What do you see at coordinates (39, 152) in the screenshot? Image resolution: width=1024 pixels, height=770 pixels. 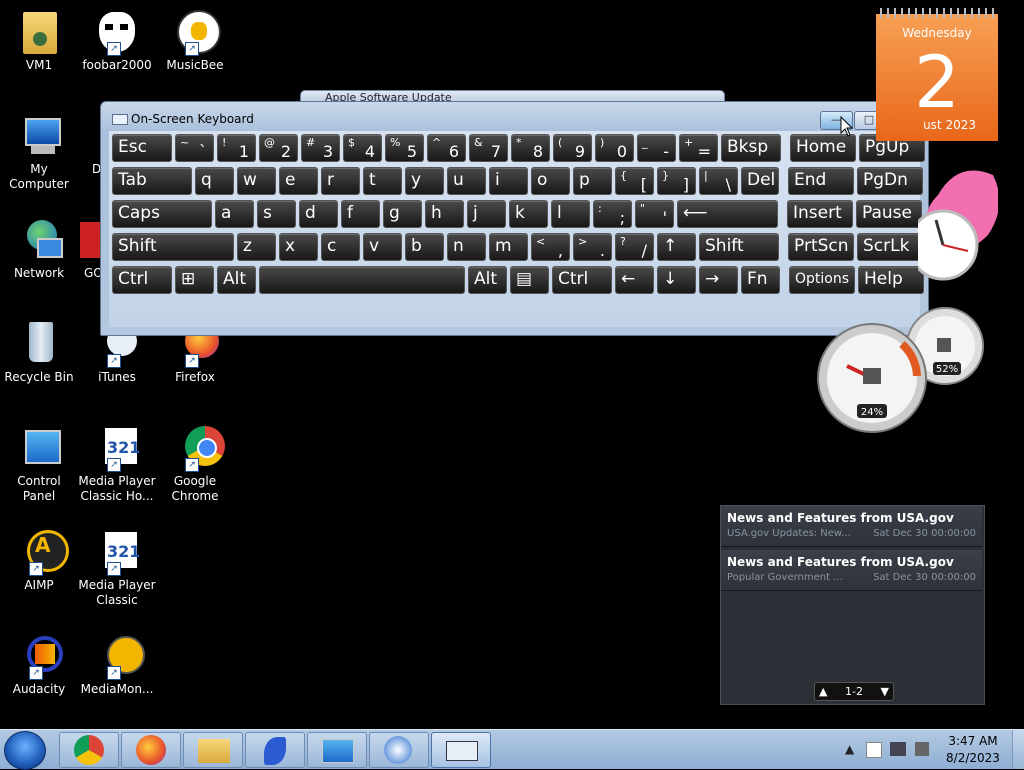 I see `desktop-icon-my-computer: My Computer` at bounding box center [39, 152].